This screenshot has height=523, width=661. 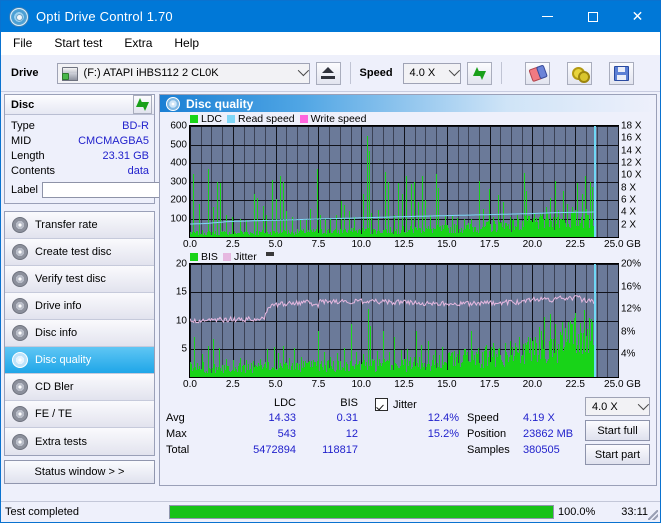 I want to click on refresh-button, so click(x=479, y=73).